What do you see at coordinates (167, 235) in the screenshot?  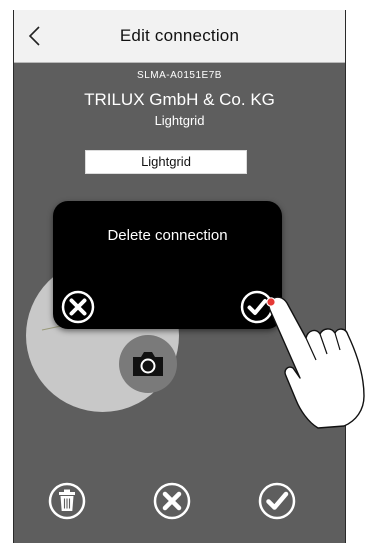 I see `dialog-title: Delete connection` at bounding box center [167, 235].